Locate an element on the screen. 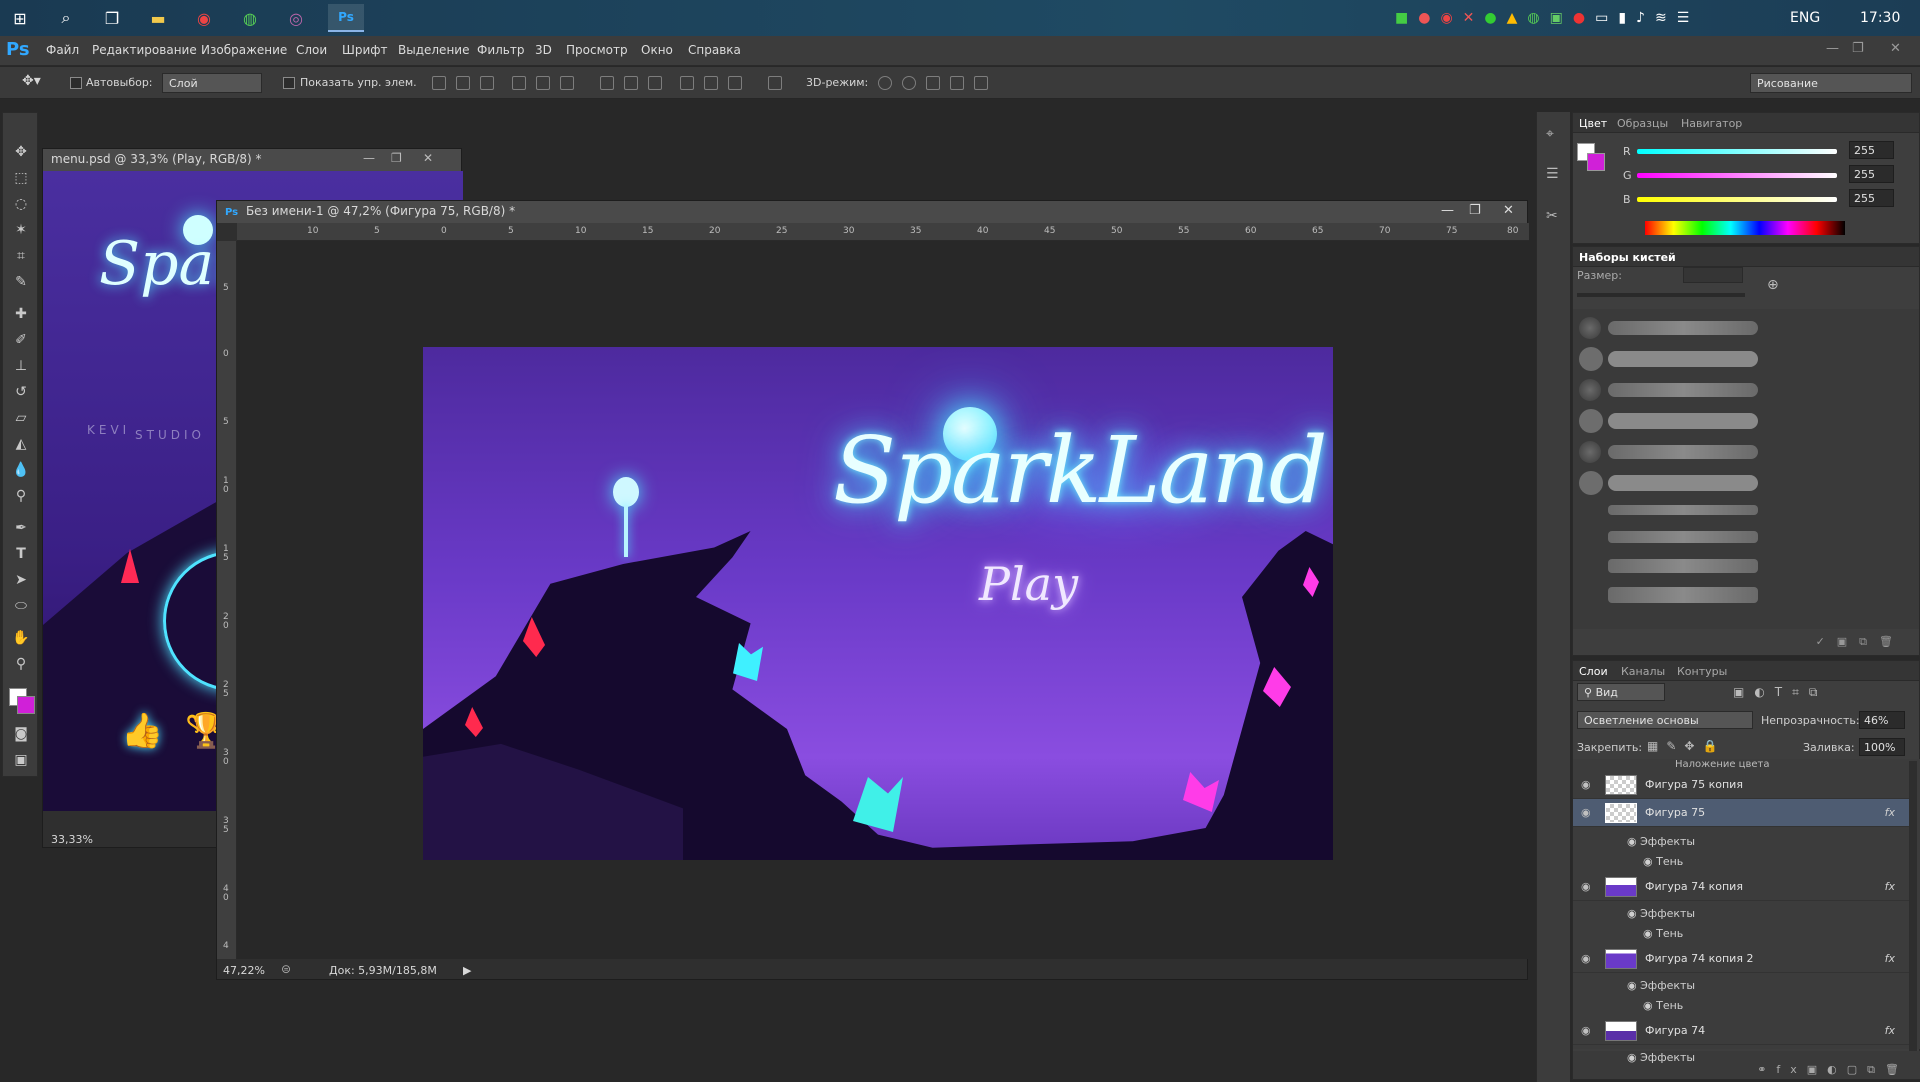 This screenshot has height=1082, width=1920. windows-start-icon: ⊞ is located at coordinates (20, 18).